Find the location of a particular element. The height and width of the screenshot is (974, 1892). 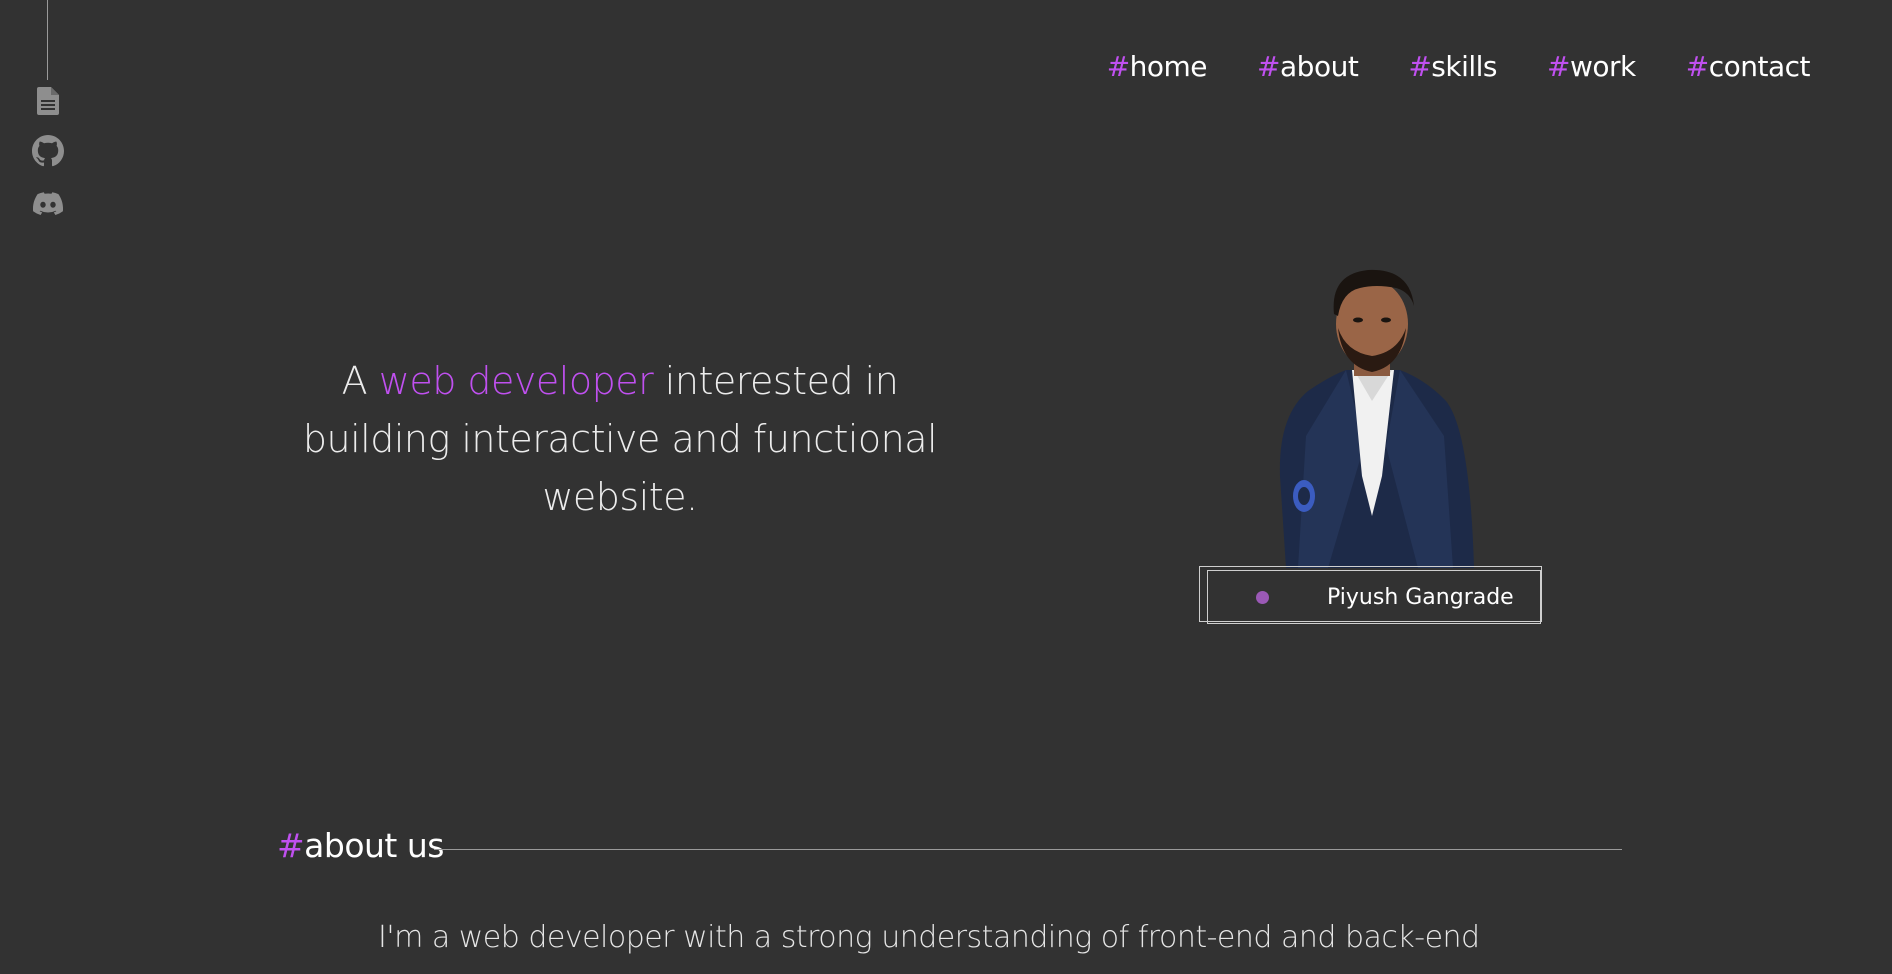

nav-skills: #skills is located at coordinates (1452, 66).